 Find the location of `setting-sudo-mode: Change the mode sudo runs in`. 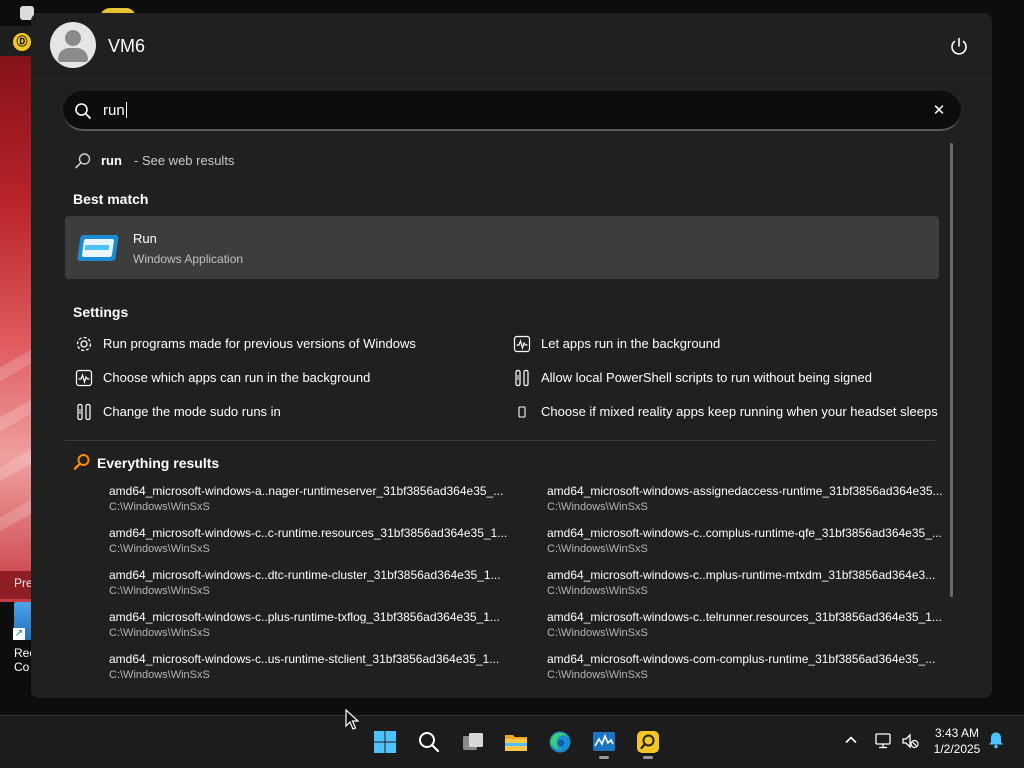

setting-sudo-mode: Change the mode sudo runs in is located at coordinates (290, 412).